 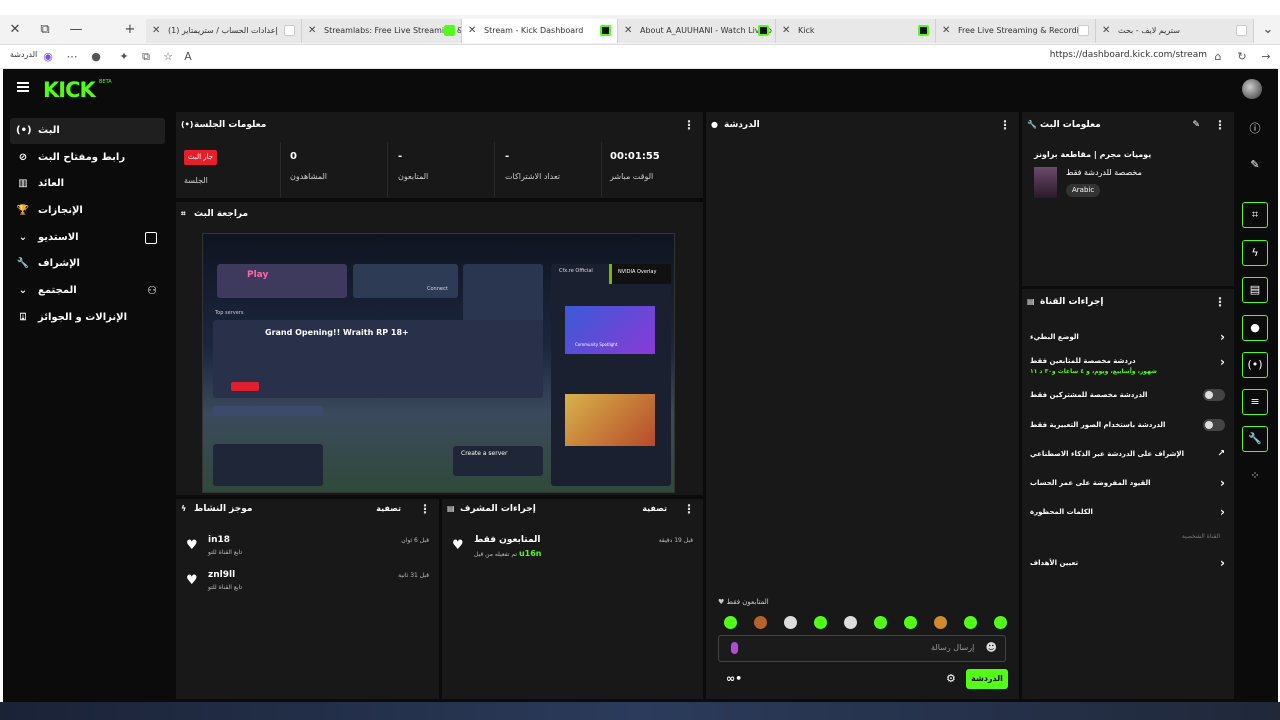 I want to click on slow-mode-row: الوضع البطيء ›, so click(x=1127, y=337).